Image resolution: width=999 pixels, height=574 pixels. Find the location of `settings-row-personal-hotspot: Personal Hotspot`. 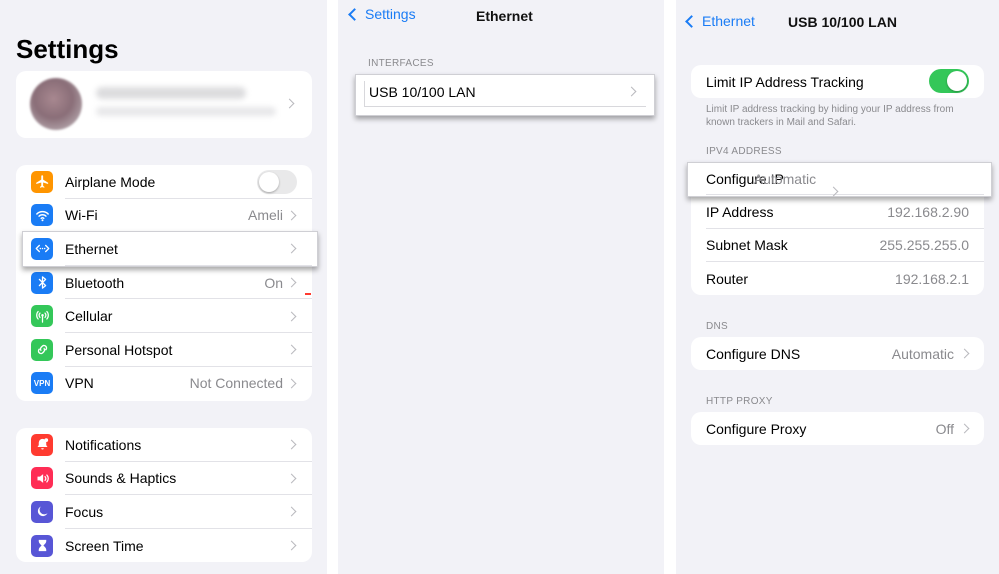

settings-row-personal-hotspot: Personal Hotspot is located at coordinates (164, 350).